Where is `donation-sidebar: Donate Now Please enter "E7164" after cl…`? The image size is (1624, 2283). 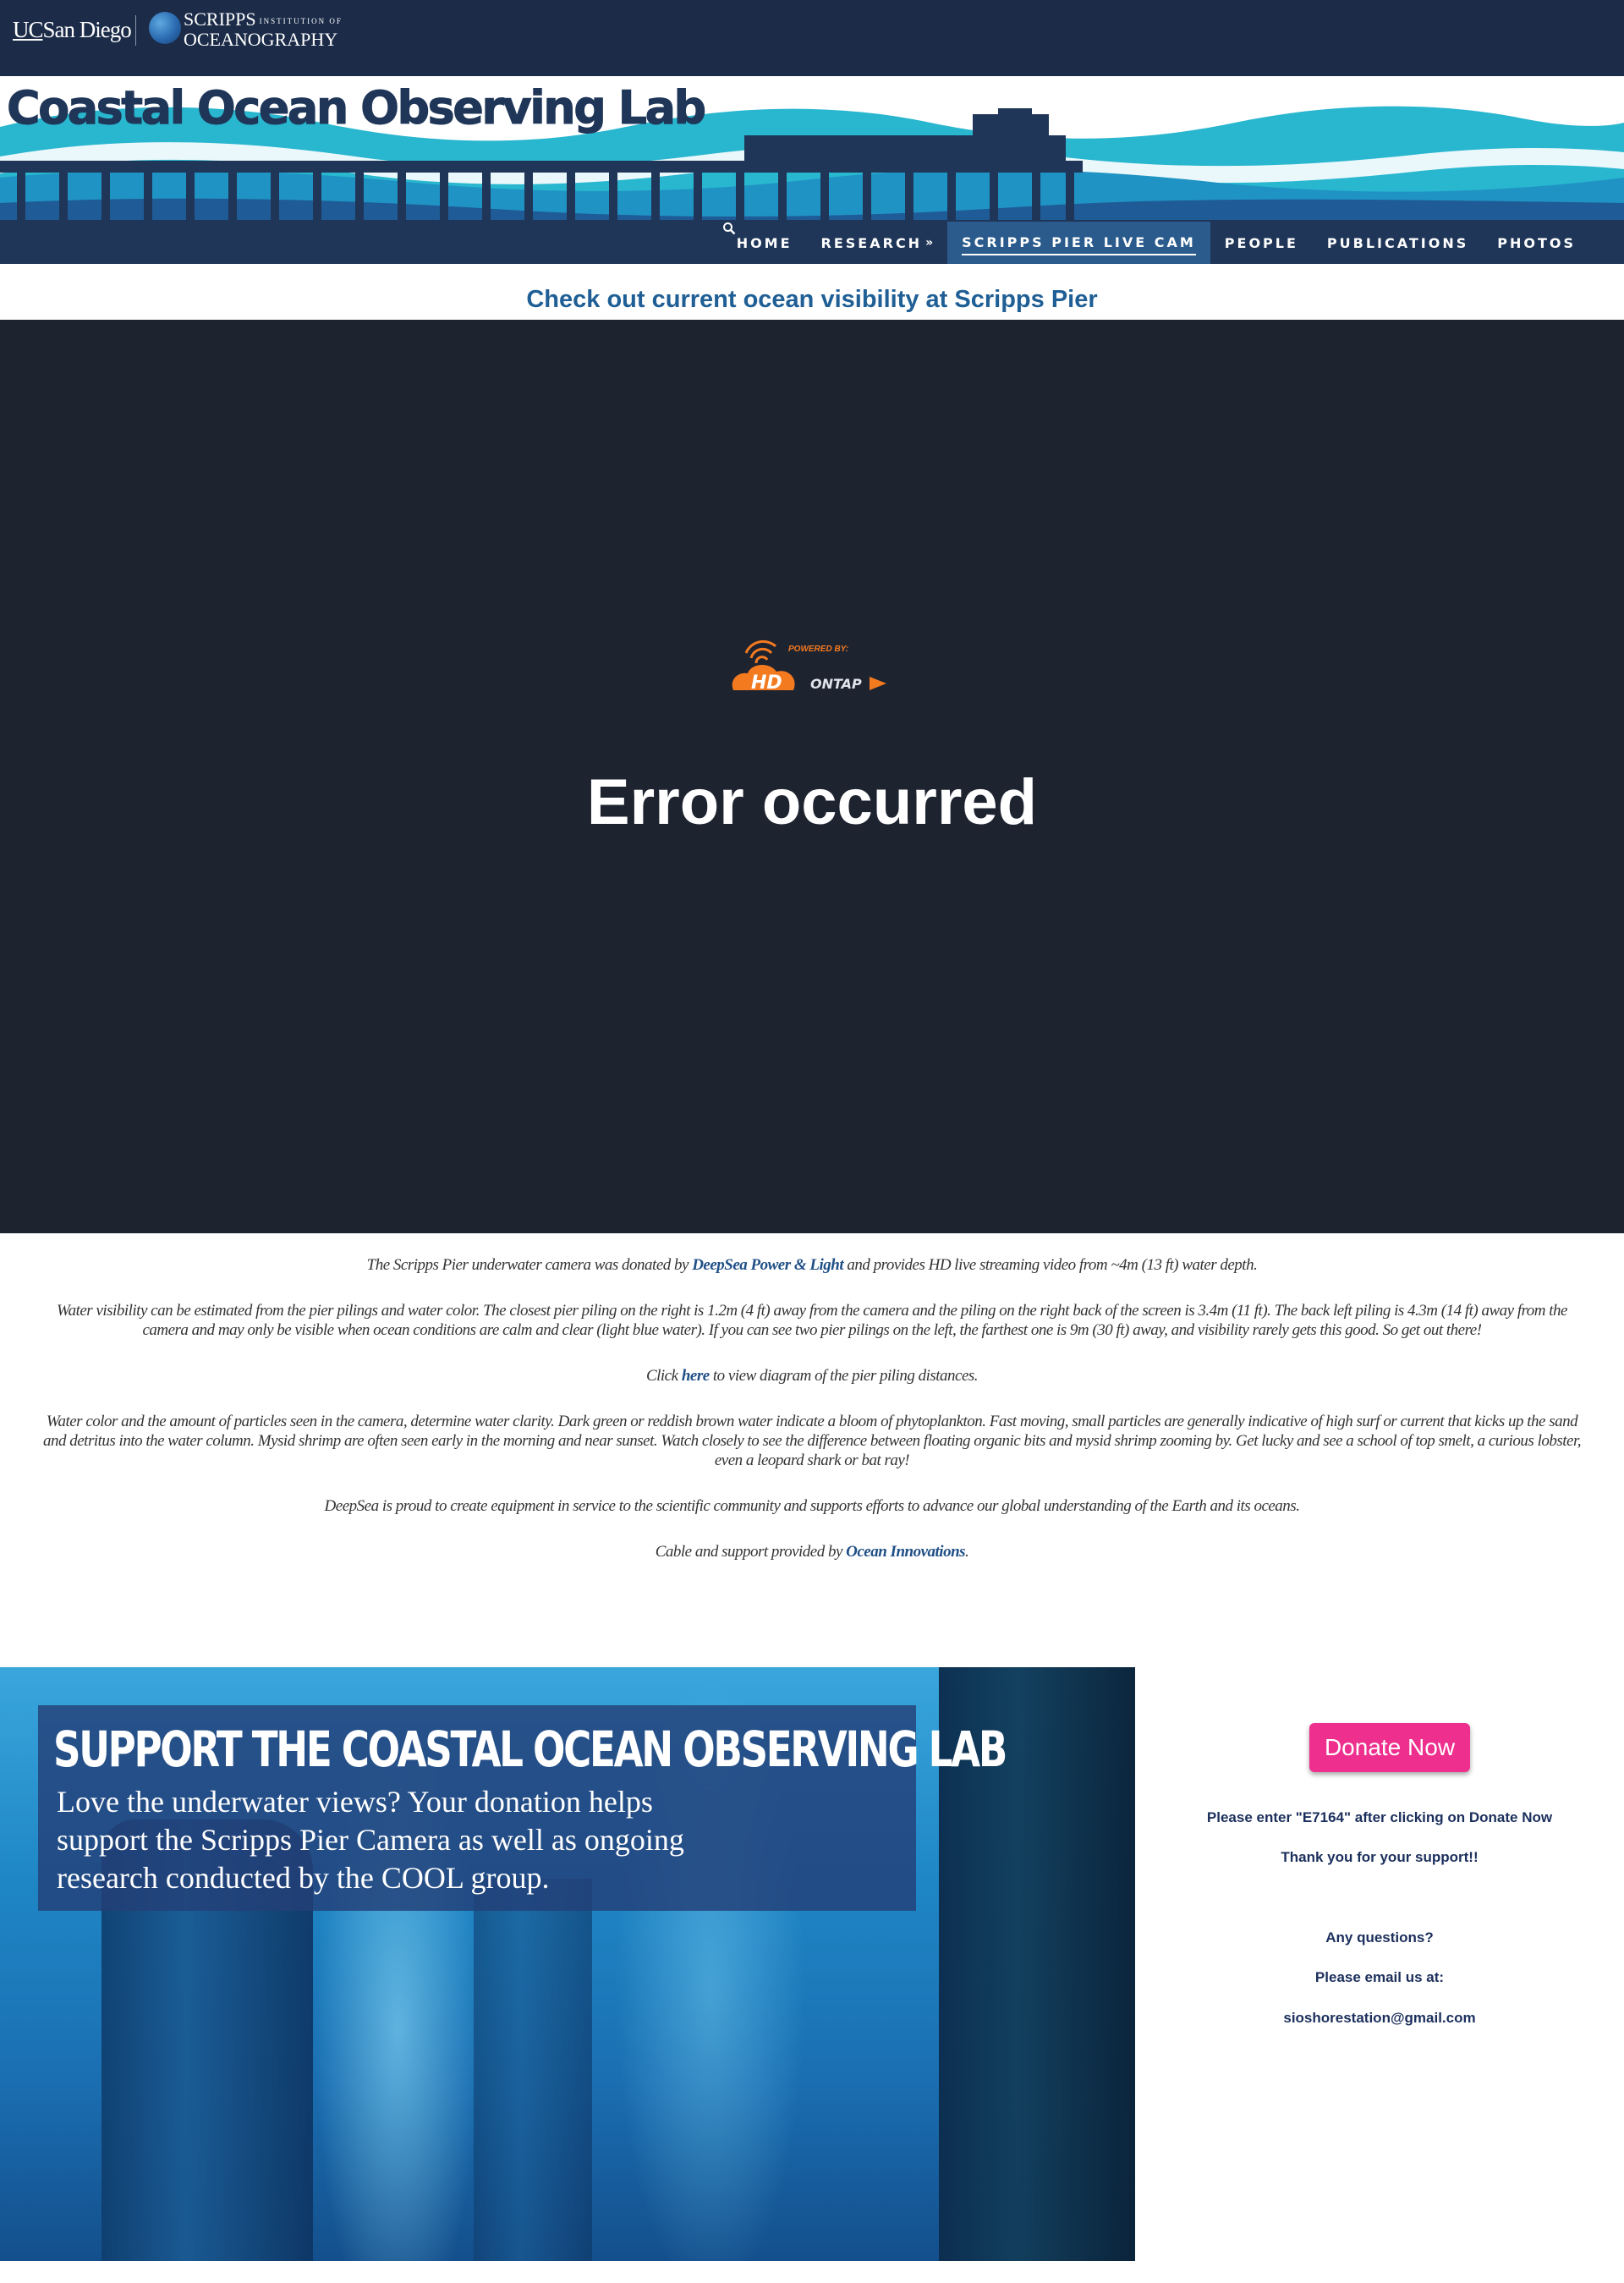
donation-sidebar: Donate Now Please enter "E7164" after cl… is located at coordinates (1379, 1964).